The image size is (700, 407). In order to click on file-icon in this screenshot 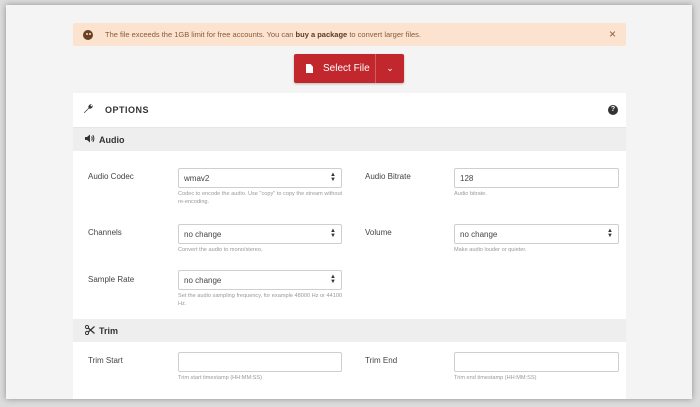, I will do `click(309, 68)`.